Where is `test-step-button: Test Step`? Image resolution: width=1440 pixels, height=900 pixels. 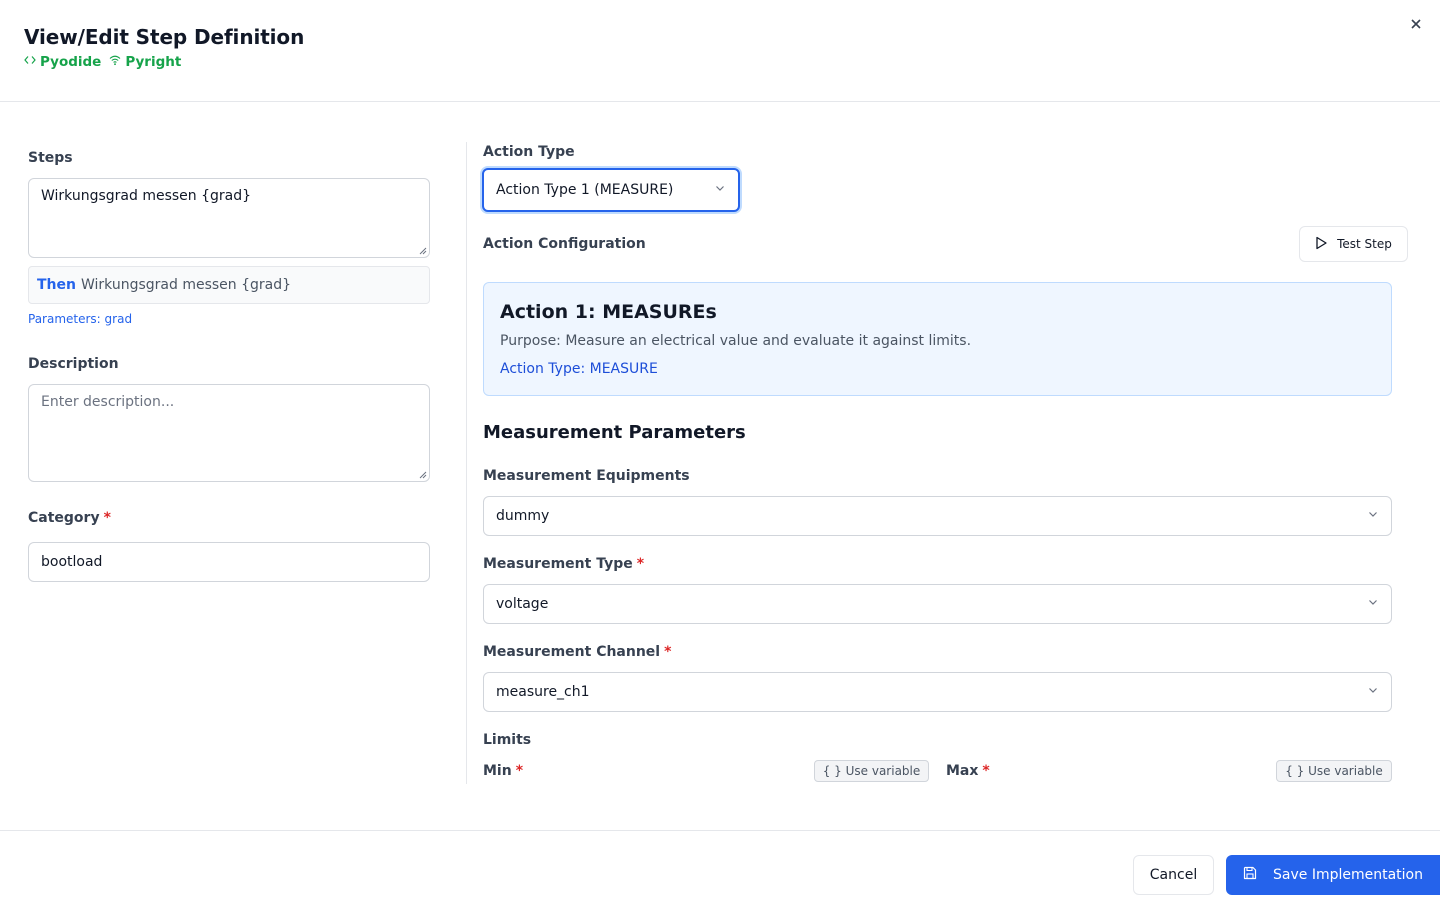 test-step-button: Test Step is located at coordinates (1353, 244).